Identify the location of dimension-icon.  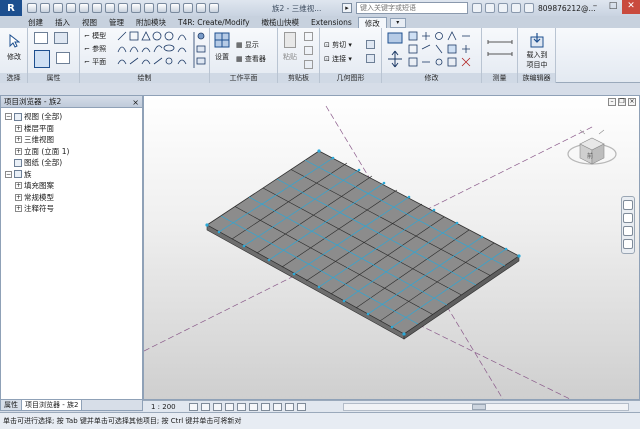
(110, 8).